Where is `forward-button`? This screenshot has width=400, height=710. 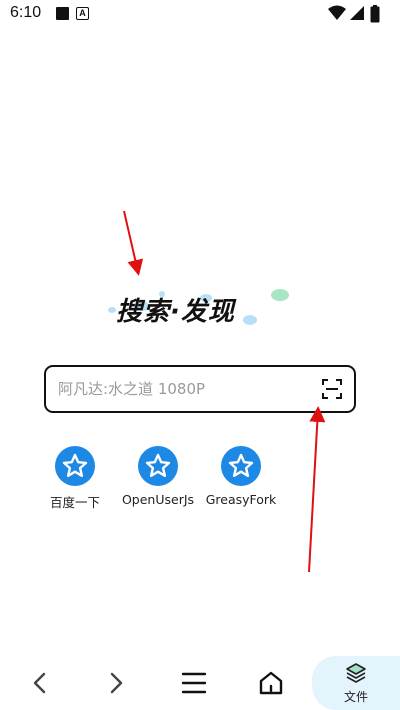 forward-button is located at coordinates (116, 683).